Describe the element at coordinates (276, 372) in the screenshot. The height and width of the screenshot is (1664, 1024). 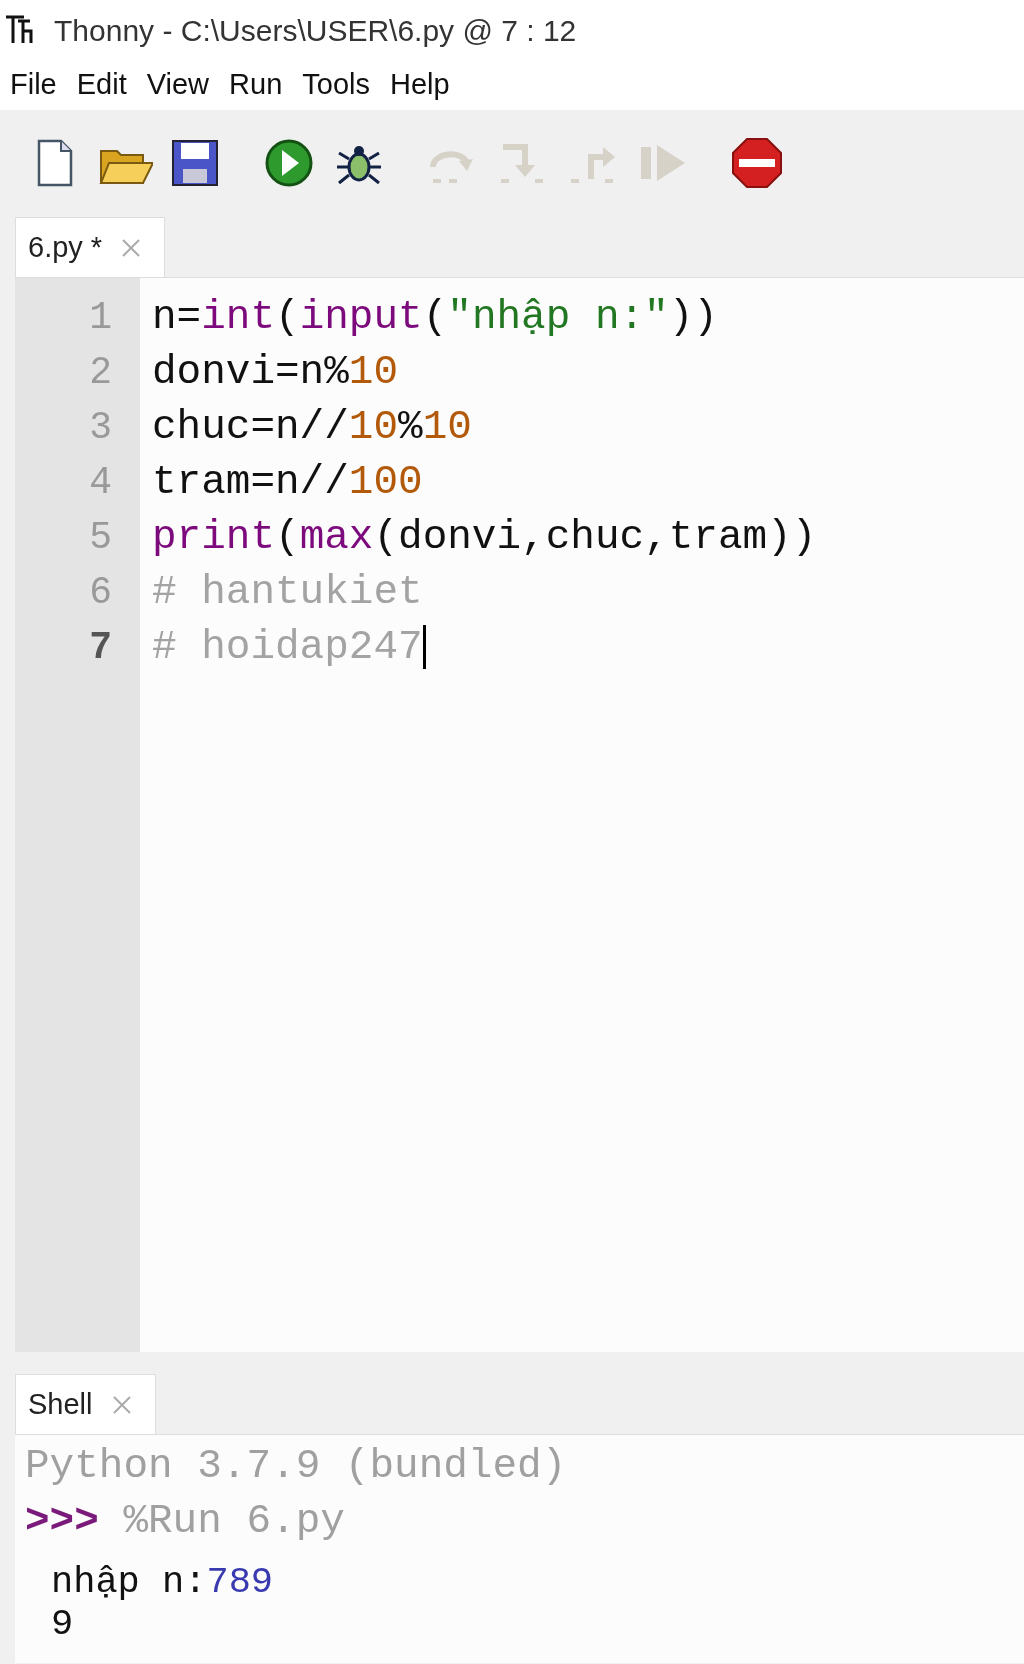
I see `code-line: donvi=n%10` at that location.